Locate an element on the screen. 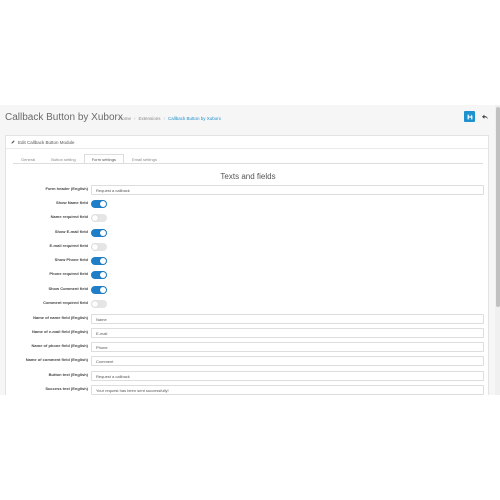  form-row-name-field: Name of name field (English) is located at coordinates (248, 319).